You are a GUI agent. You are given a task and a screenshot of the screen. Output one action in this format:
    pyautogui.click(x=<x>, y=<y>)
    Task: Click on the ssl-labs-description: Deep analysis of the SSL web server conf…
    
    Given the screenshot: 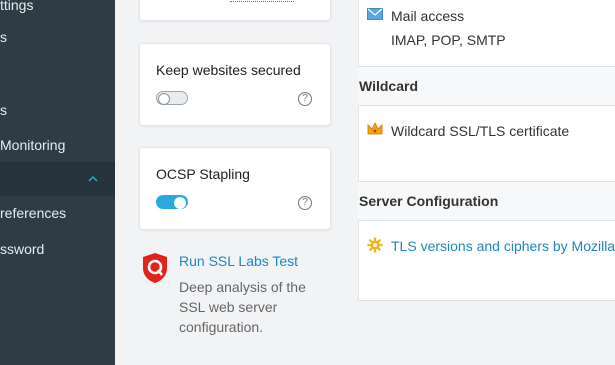 What is the action you would take?
    pyautogui.click(x=242, y=307)
    